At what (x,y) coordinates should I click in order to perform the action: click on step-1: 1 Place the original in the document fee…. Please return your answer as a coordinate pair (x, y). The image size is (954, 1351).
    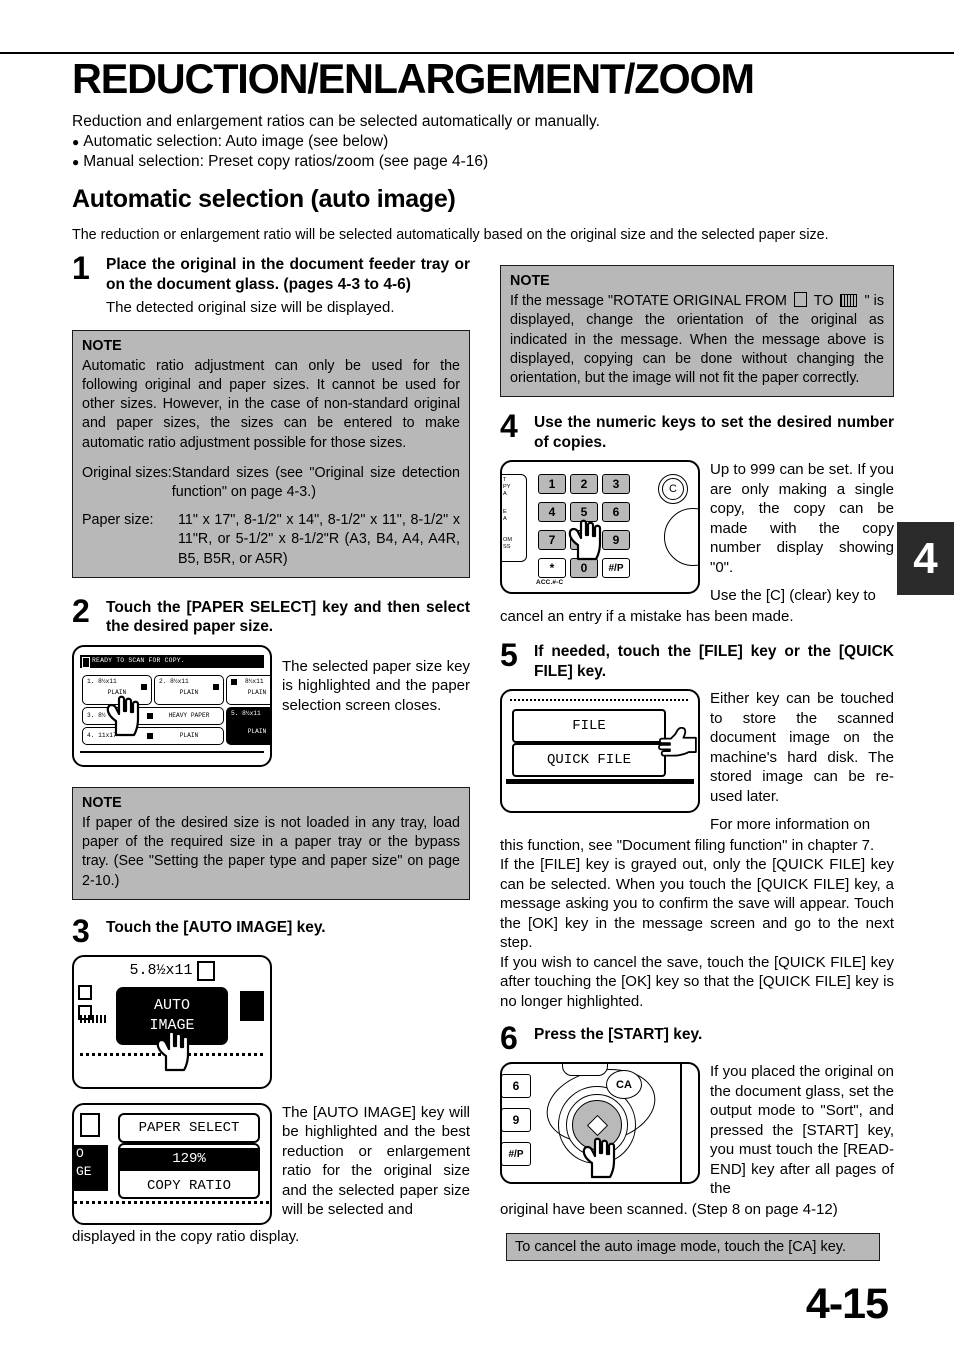
    Looking at the image, I should click on (271, 273).